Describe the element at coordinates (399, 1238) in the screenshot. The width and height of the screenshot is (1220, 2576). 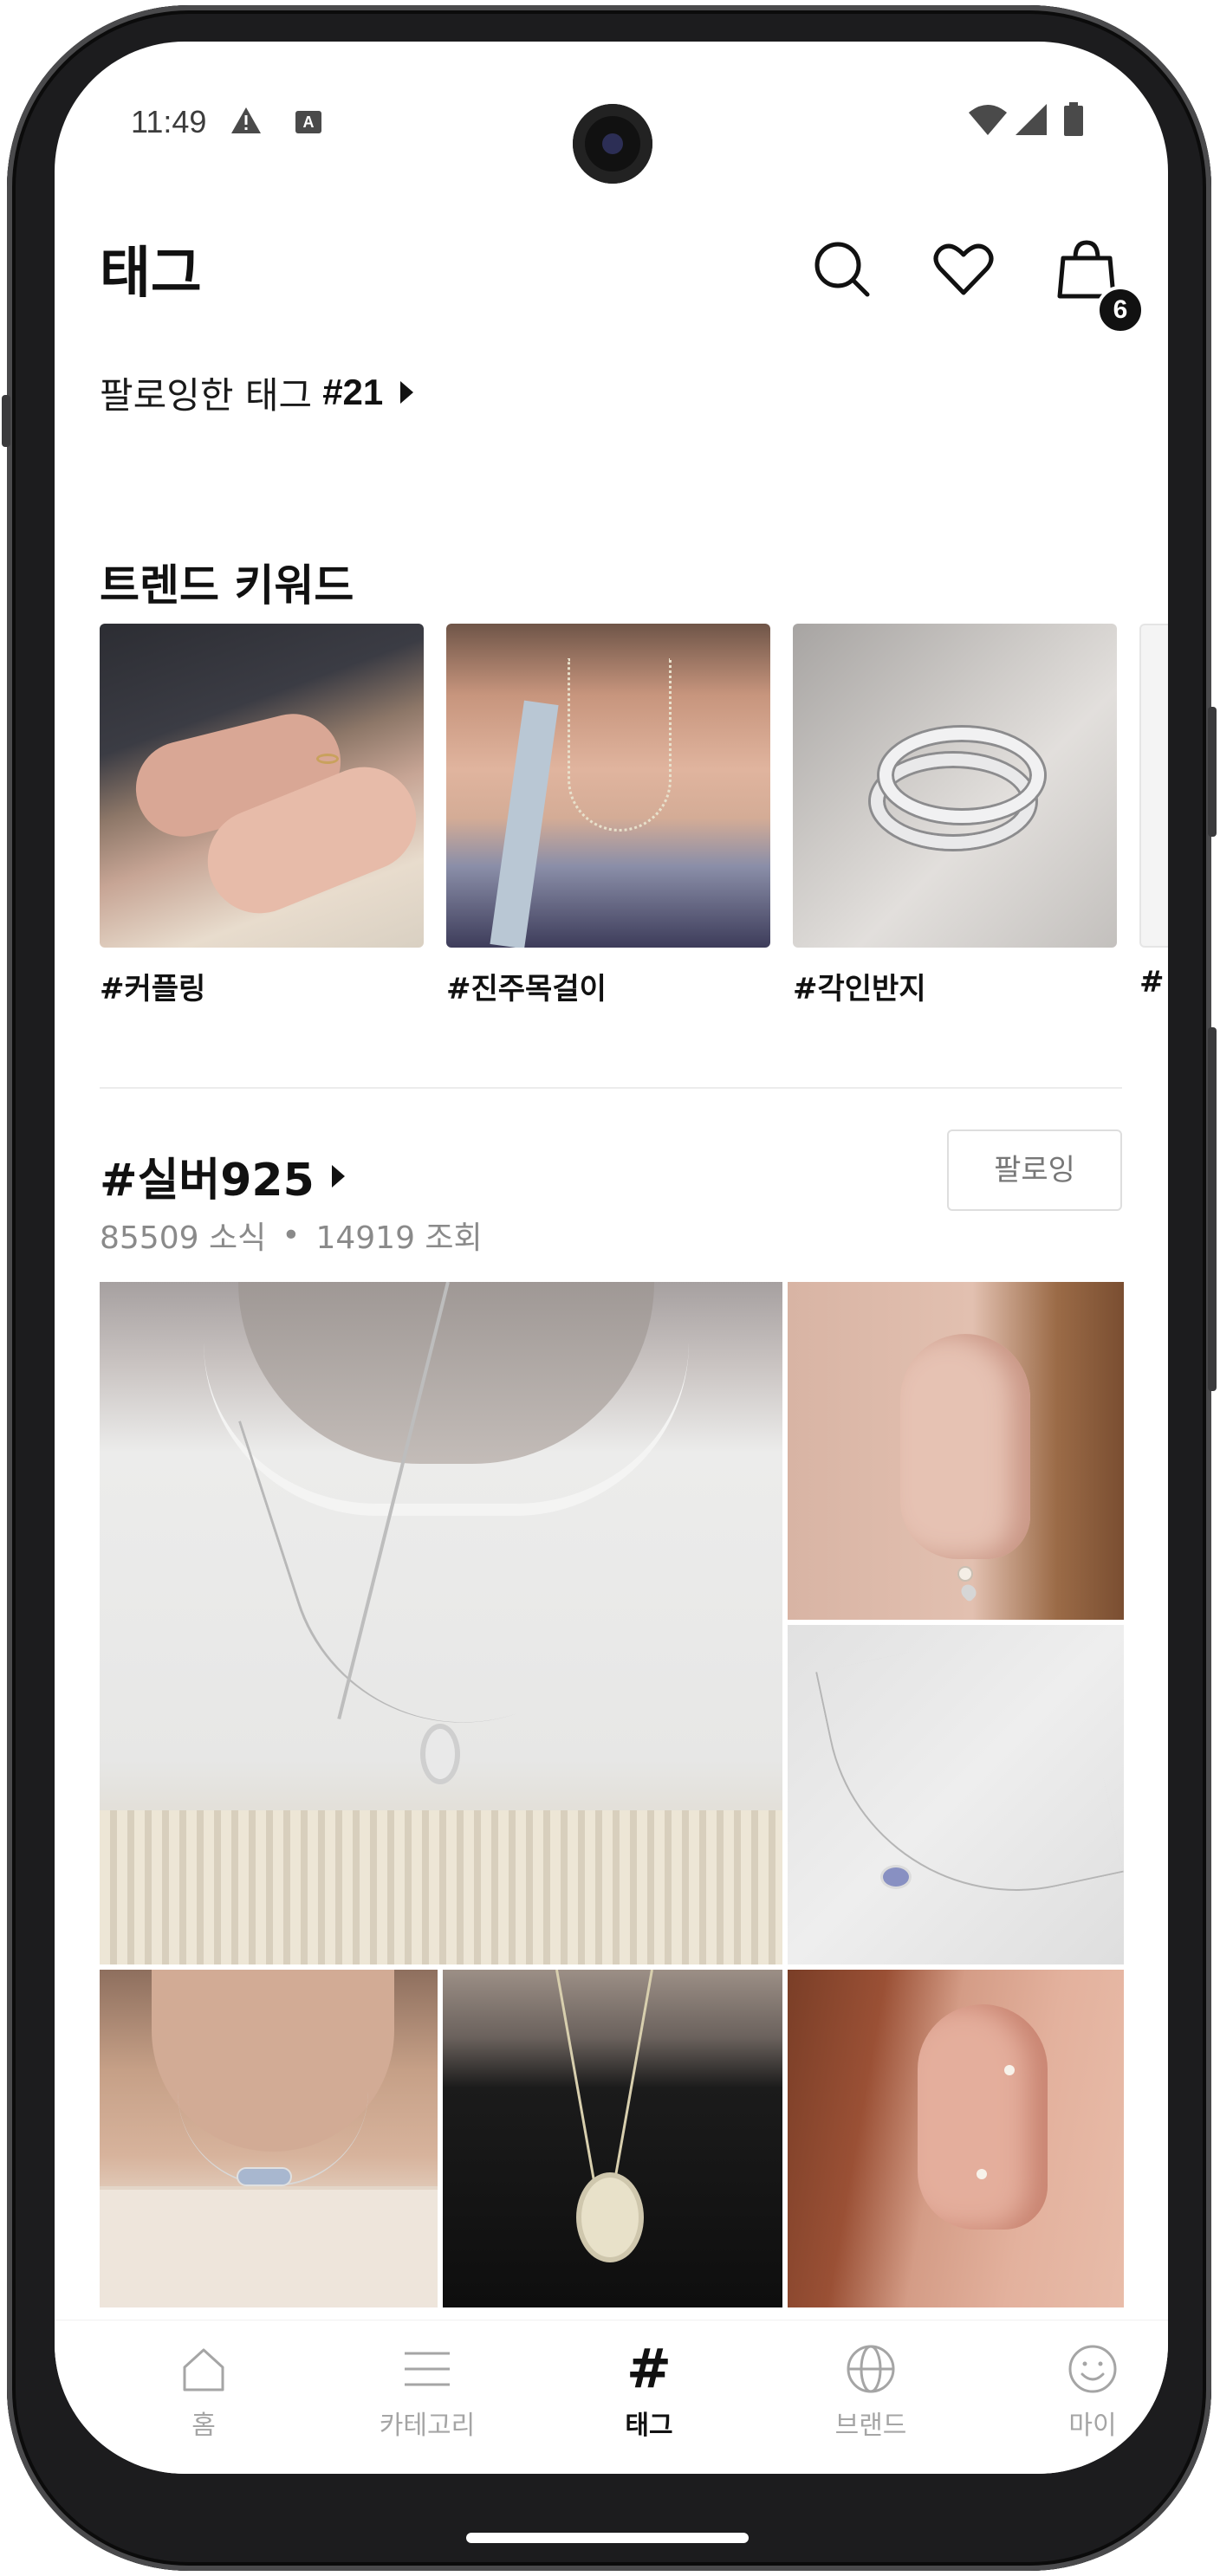
I see `tag-view-count: 14919 조회` at that location.